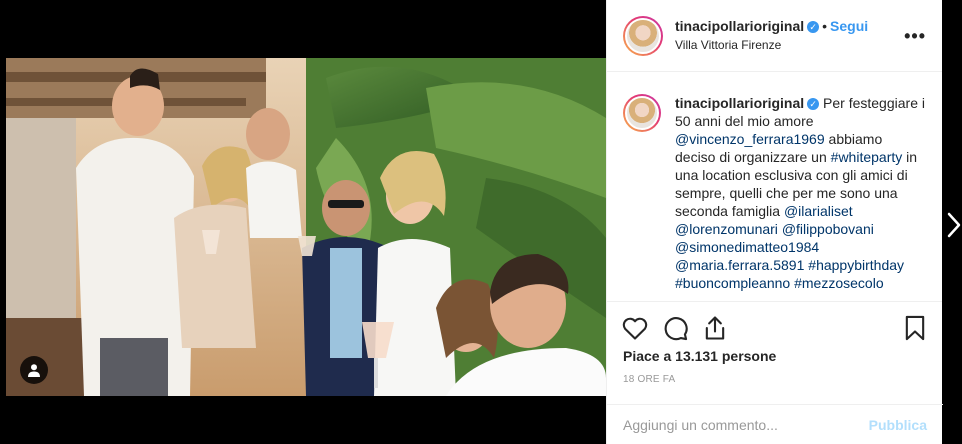 This screenshot has height=444, width=962. Describe the element at coordinates (867, 157) in the screenshot. I see `hashtag-link: #whiteparty` at that location.